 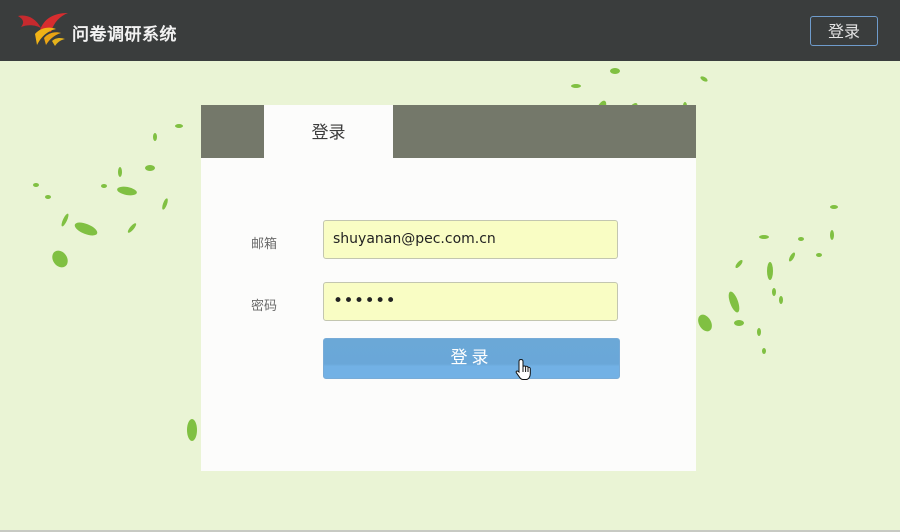 What do you see at coordinates (470, 239) in the screenshot?
I see `email-field: shuyanan@pec.com.cn` at bounding box center [470, 239].